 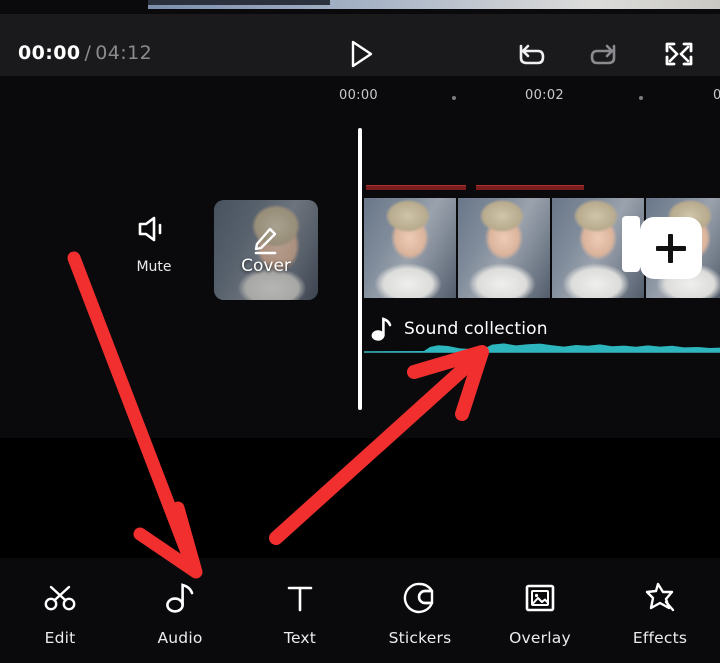 I want to click on editor-header-bar: 00:00/04:12, so click(x=360, y=45).